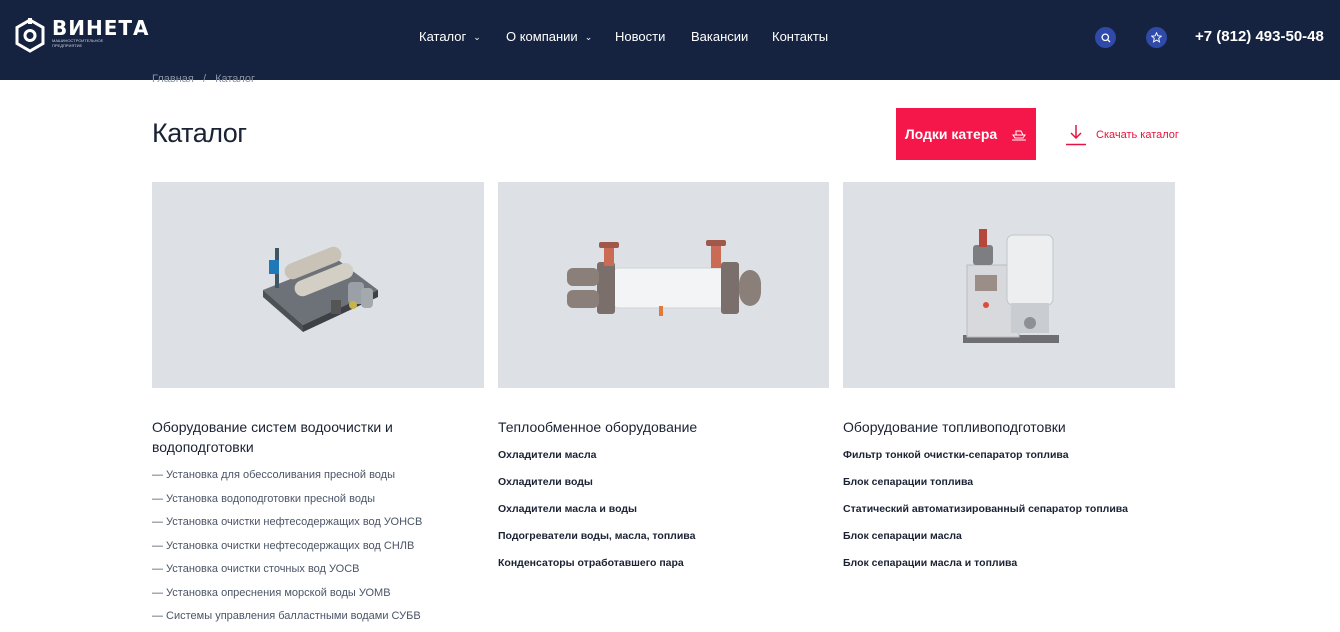 The width and height of the screenshot is (1340, 632). What do you see at coordinates (30, 35) in the screenshot?
I see `logo-icon` at bounding box center [30, 35].